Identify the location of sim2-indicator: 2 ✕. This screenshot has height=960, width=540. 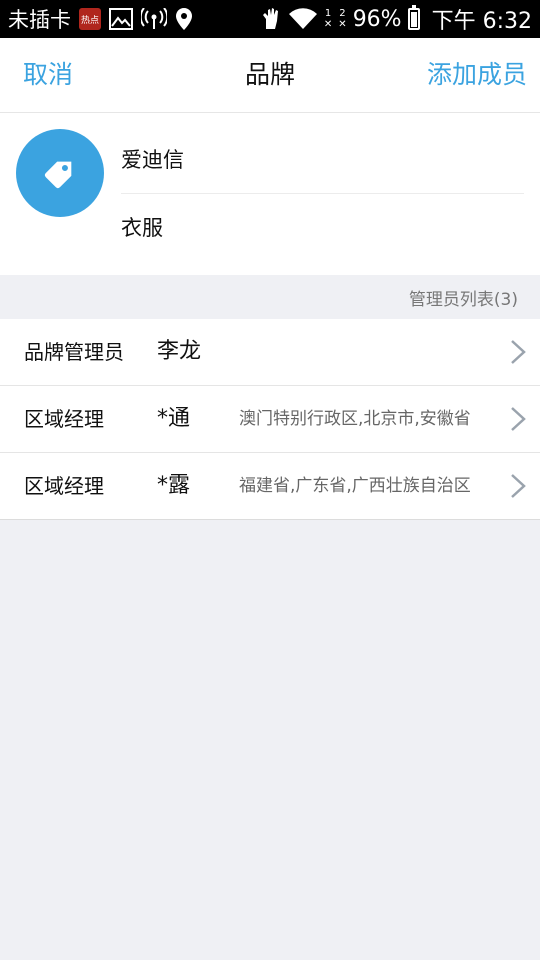
(342, 19).